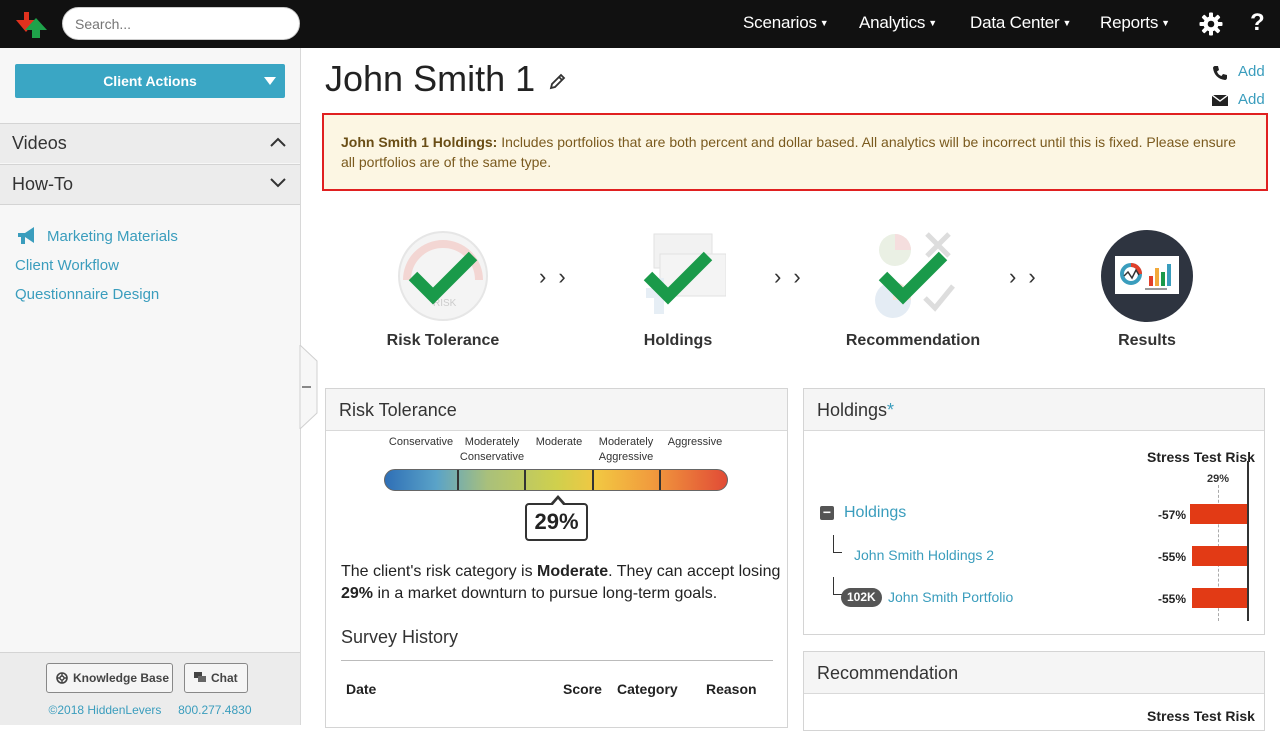  What do you see at coordinates (913, 278) in the screenshot?
I see `checkmark-icon` at bounding box center [913, 278].